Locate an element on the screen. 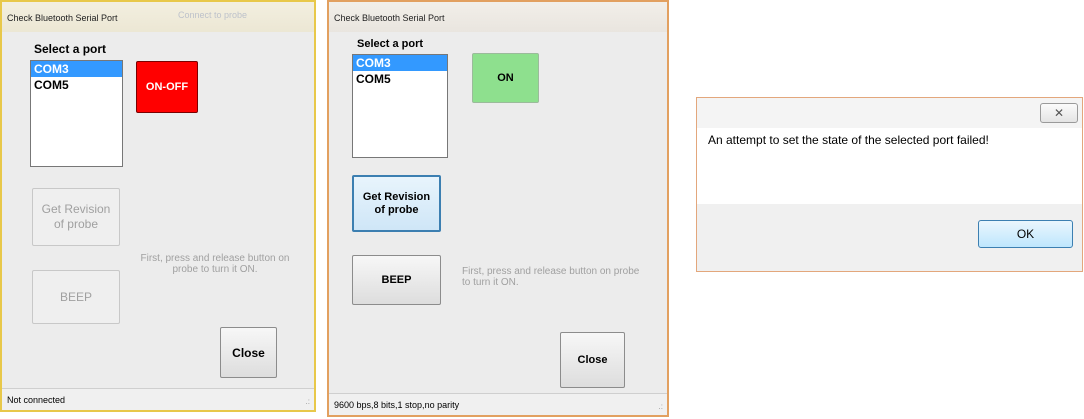  status-bar: Not connected .: is located at coordinates (158, 399).